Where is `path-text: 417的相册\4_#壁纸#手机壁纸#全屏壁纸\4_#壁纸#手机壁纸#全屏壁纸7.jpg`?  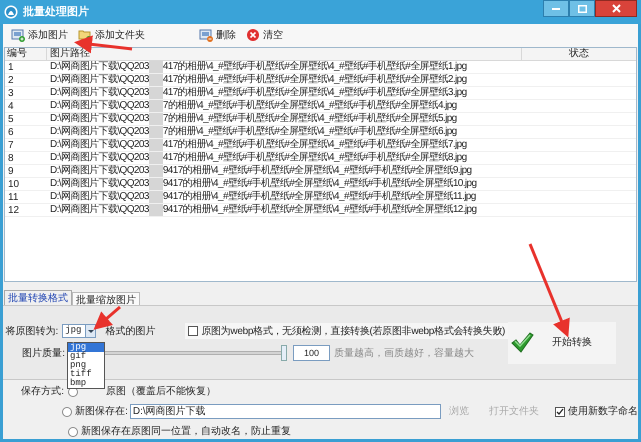 path-text: 417的相册\4_#壁纸#手机壁纸#全屏壁纸\4_#壁纸#手机壁纸#全屏壁纸7.jpg is located at coordinates (314, 144).